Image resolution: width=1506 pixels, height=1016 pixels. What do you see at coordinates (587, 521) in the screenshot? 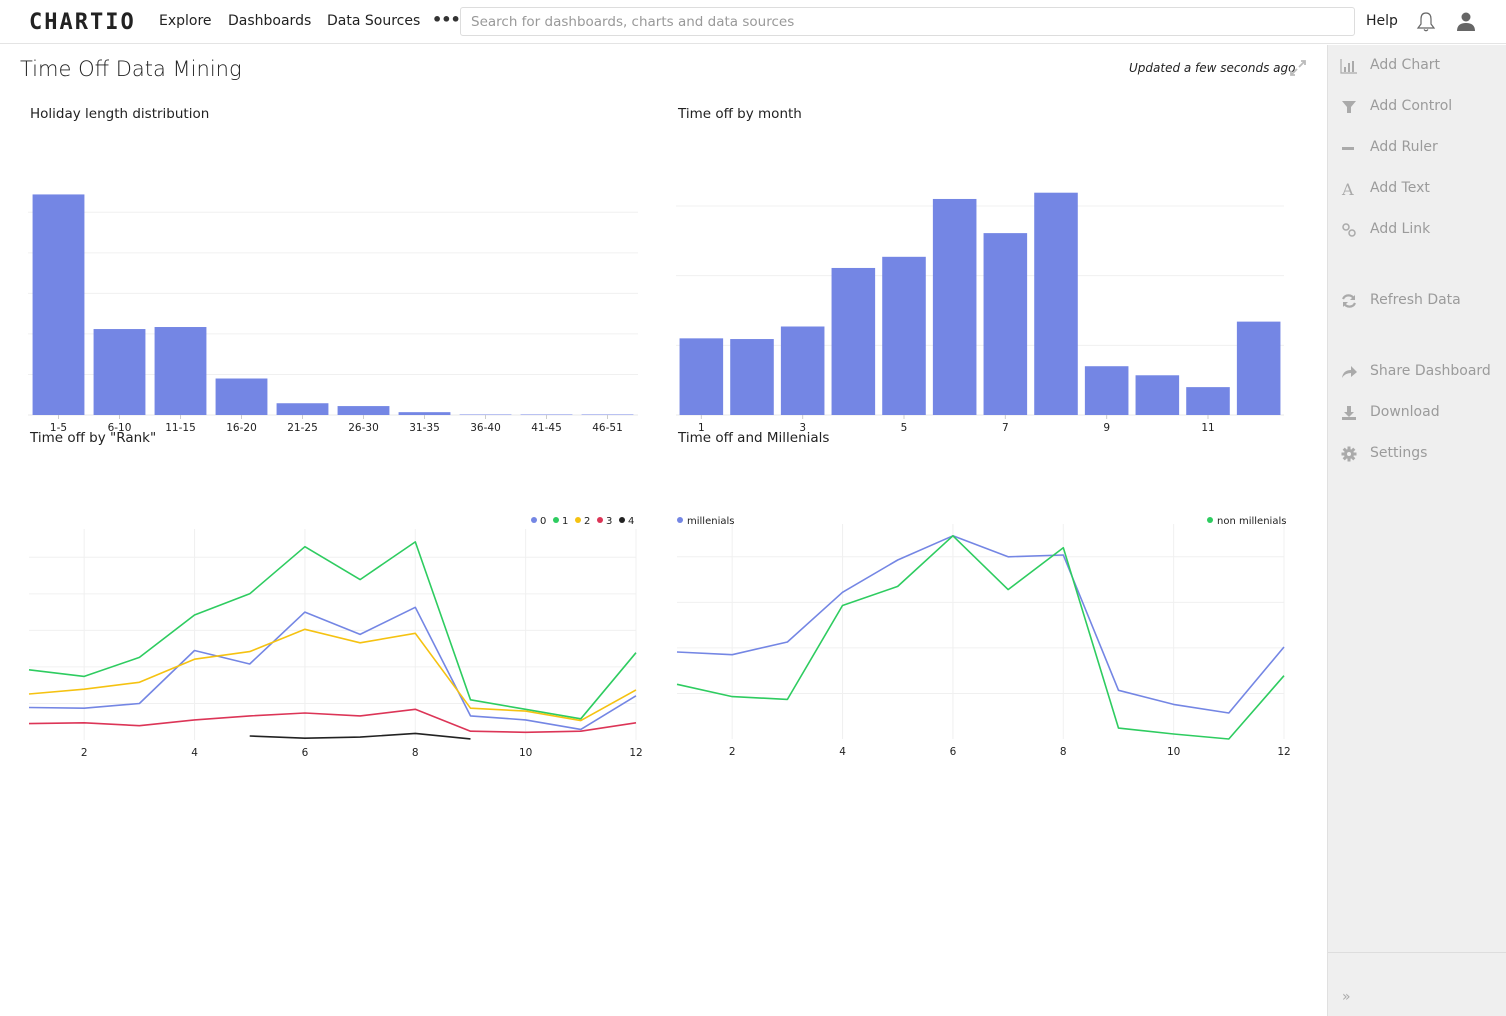
I see `legend-label-2: 2` at bounding box center [587, 521].